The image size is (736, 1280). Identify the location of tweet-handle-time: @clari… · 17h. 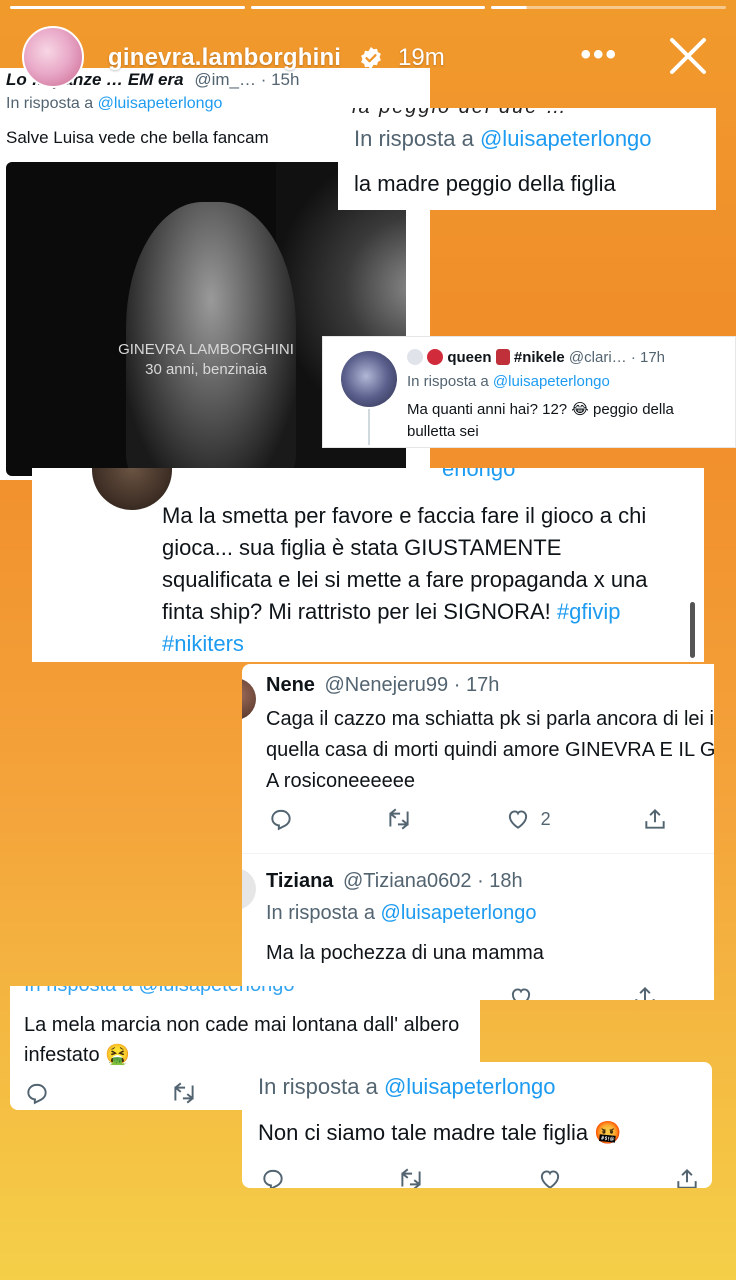
(617, 357).